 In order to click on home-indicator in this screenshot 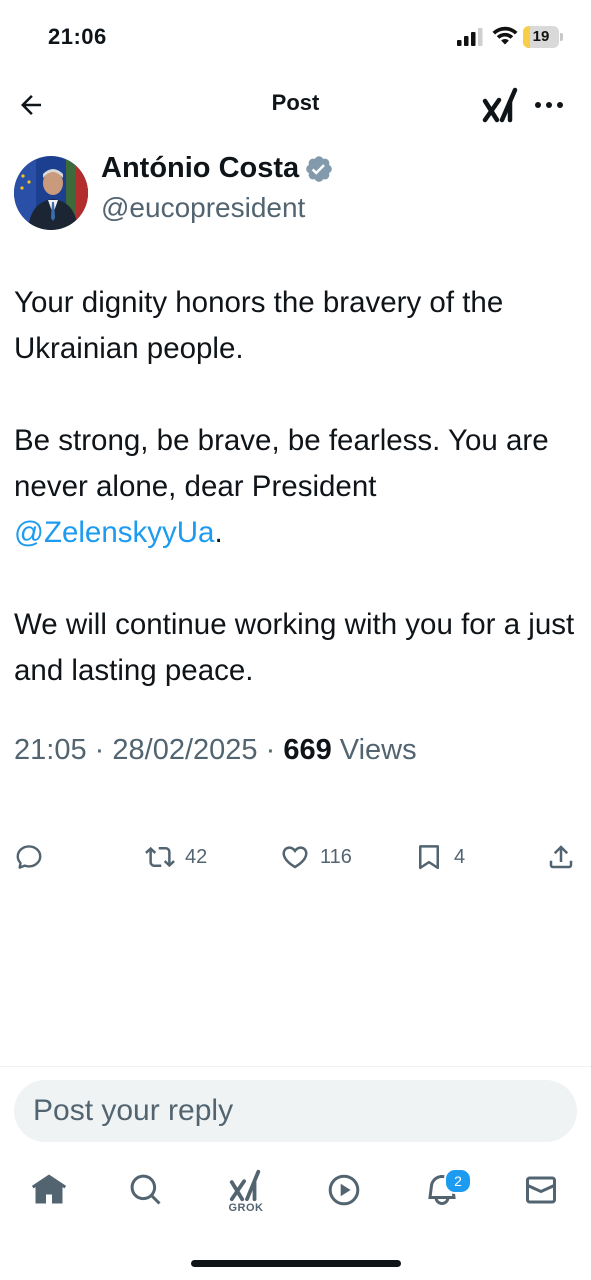, I will do `click(296, 1263)`.